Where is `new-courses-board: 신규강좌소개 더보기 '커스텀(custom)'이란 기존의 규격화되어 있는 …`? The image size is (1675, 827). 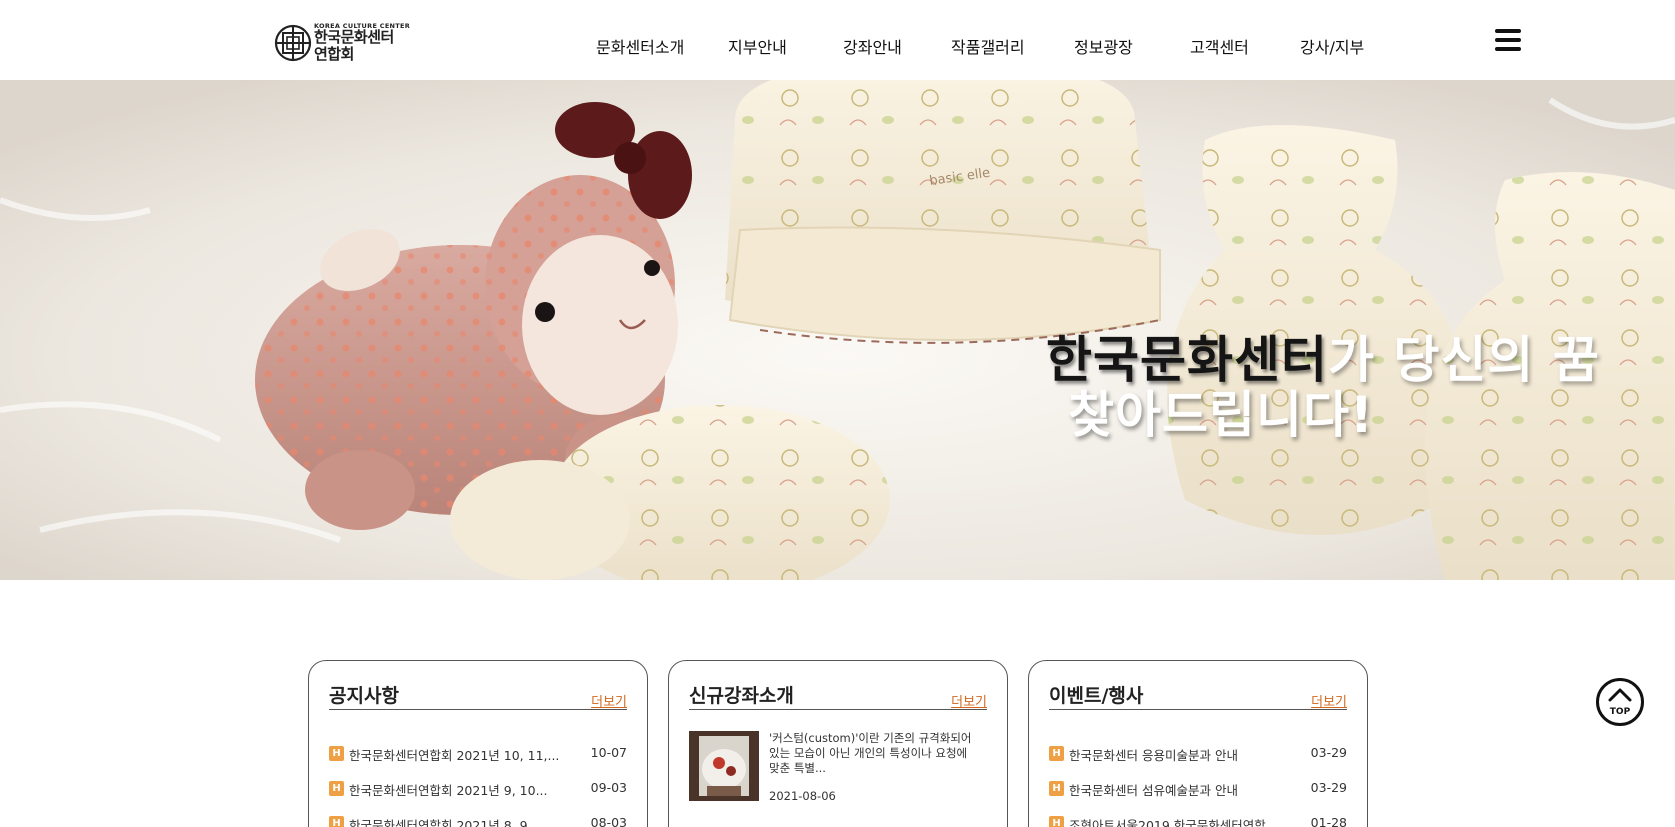
new-courses-board: 신규강좌소개 더보기 '커스텀(custom)'이란 기존의 규격화되어 있는 … is located at coordinates (838, 743).